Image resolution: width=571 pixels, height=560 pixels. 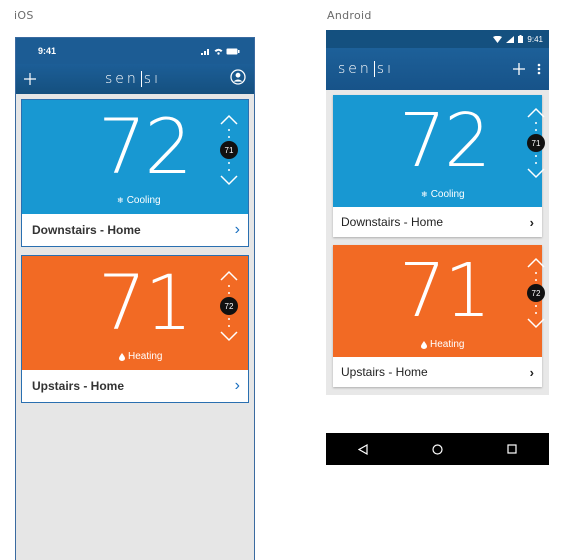 What do you see at coordinates (527, 69) in the screenshot?
I see `toolbar-actions` at bounding box center [527, 69].